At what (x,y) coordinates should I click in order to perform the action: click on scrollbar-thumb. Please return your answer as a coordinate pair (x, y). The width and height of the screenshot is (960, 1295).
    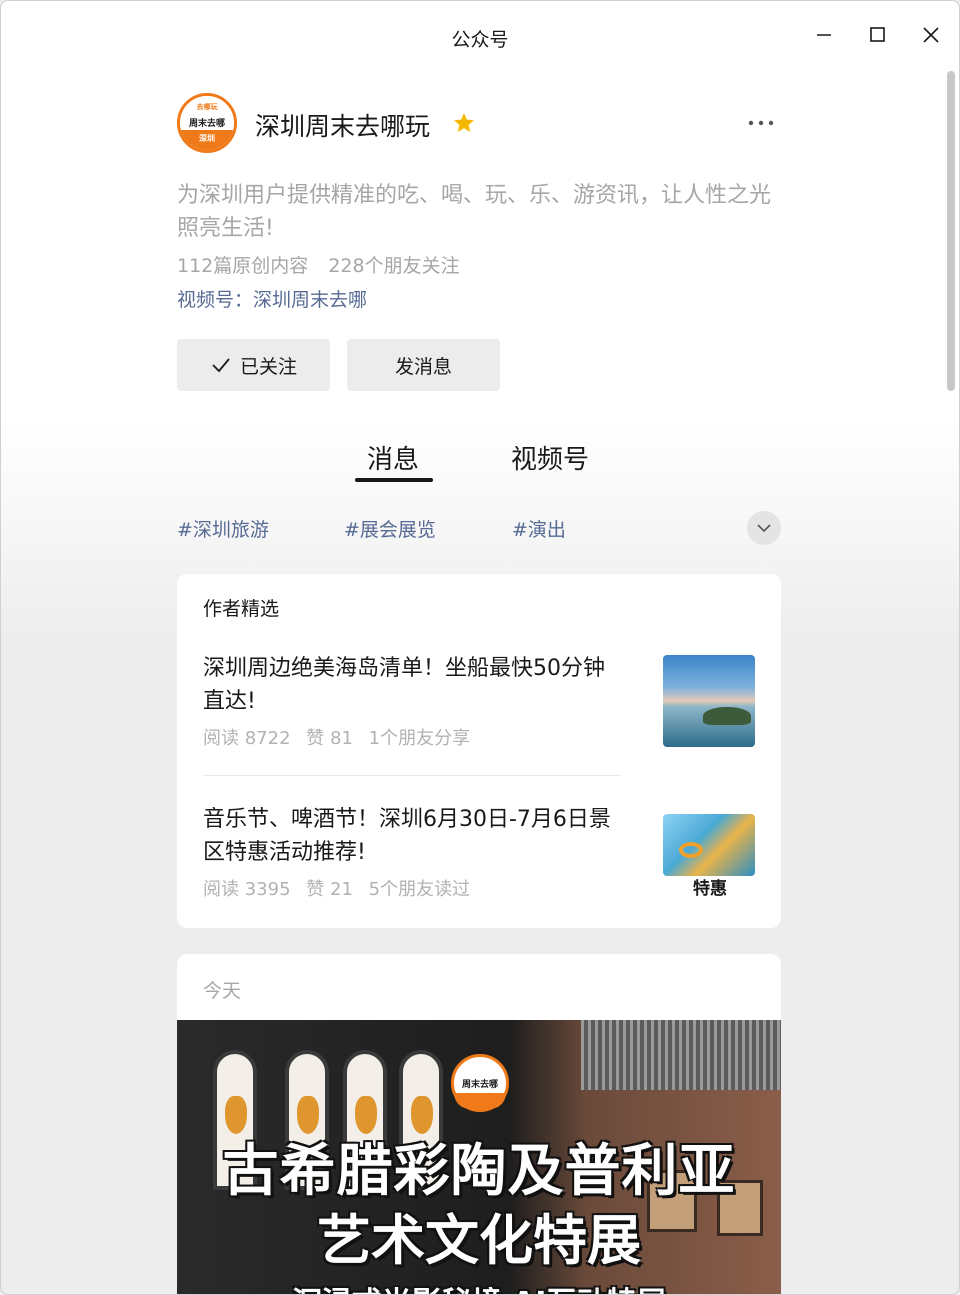
    Looking at the image, I should click on (951, 231).